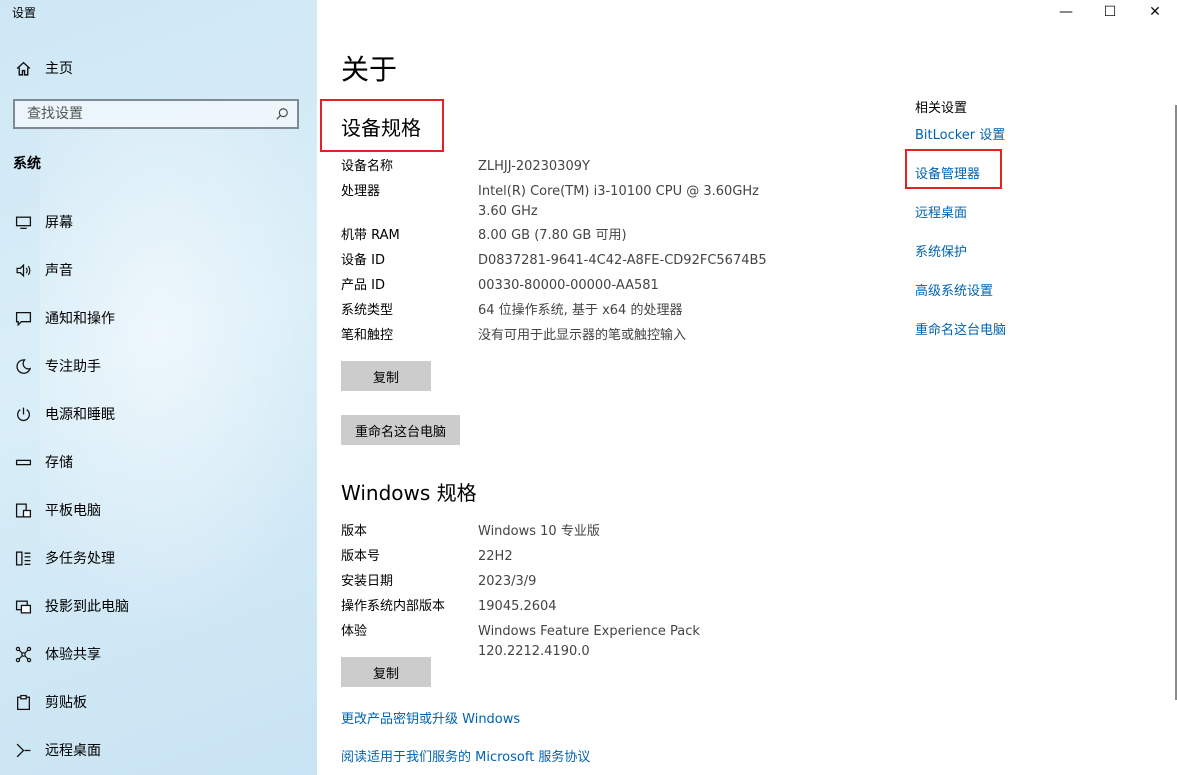 Image resolution: width=1177 pixels, height=775 pixels. What do you see at coordinates (59, 463) in the screenshot?
I see `sidebar-item-label: 存储` at bounding box center [59, 463].